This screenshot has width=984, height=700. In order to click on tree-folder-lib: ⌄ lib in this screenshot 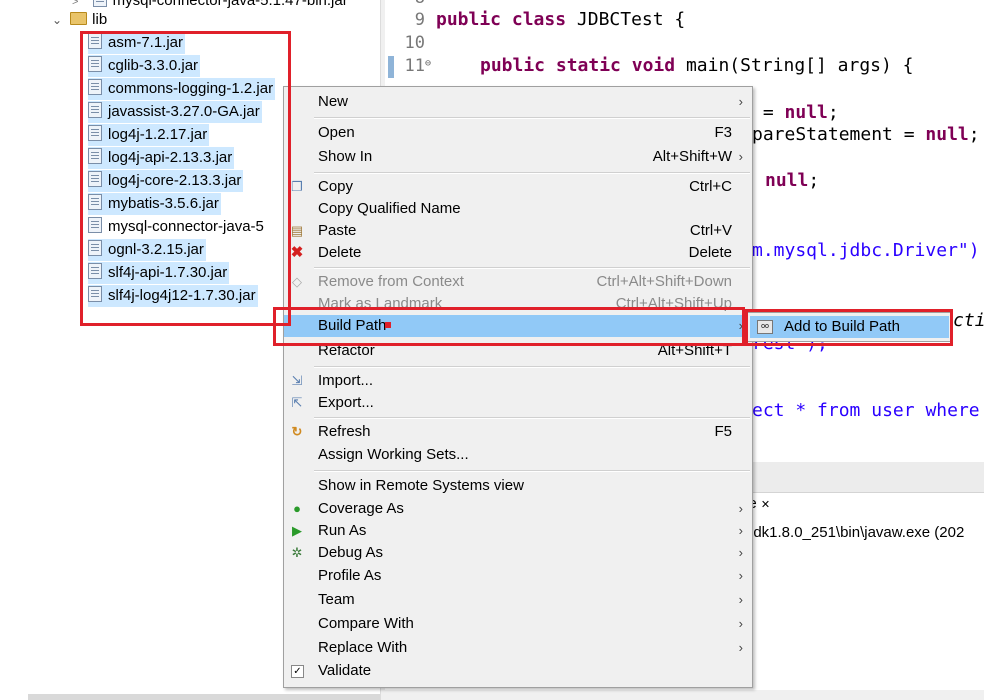, I will do `click(79, 20)`.